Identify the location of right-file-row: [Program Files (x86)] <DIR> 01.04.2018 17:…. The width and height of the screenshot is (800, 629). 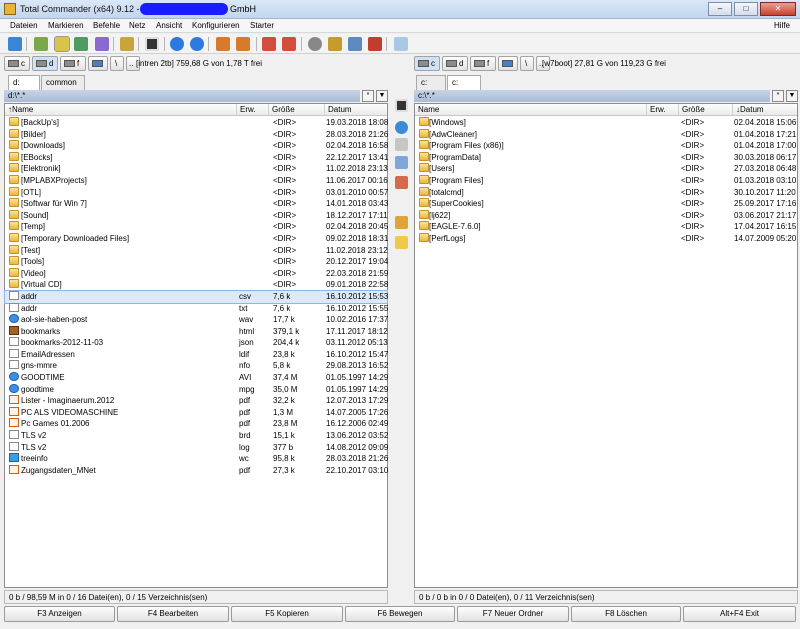
(606, 146).